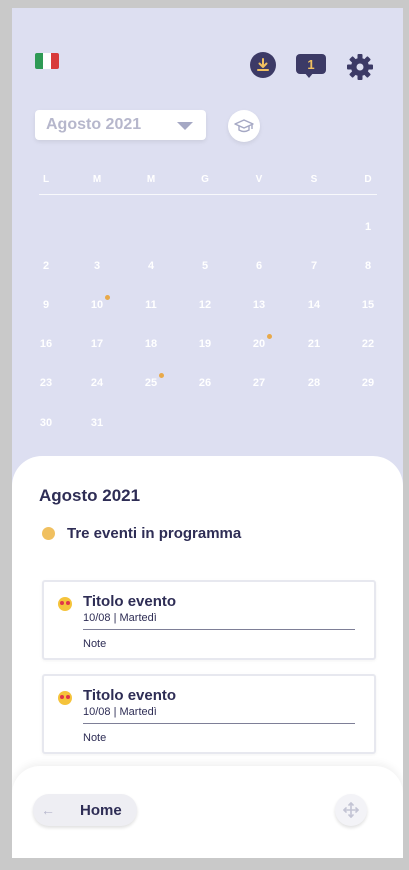 Image resolution: width=409 pixels, height=870 pixels. What do you see at coordinates (205, 383) in the screenshot?
I see `calendar-day: 26` at bounding box center [205, 383].